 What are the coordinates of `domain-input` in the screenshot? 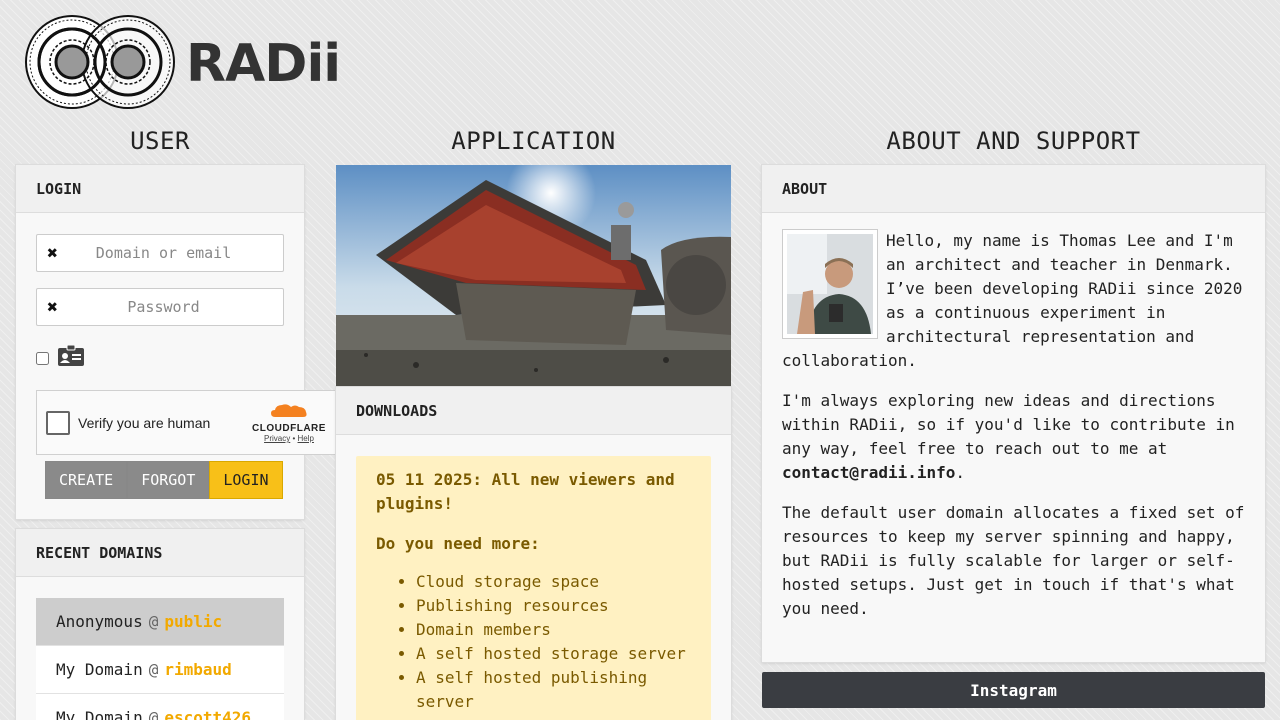 It's located at (175, 253).